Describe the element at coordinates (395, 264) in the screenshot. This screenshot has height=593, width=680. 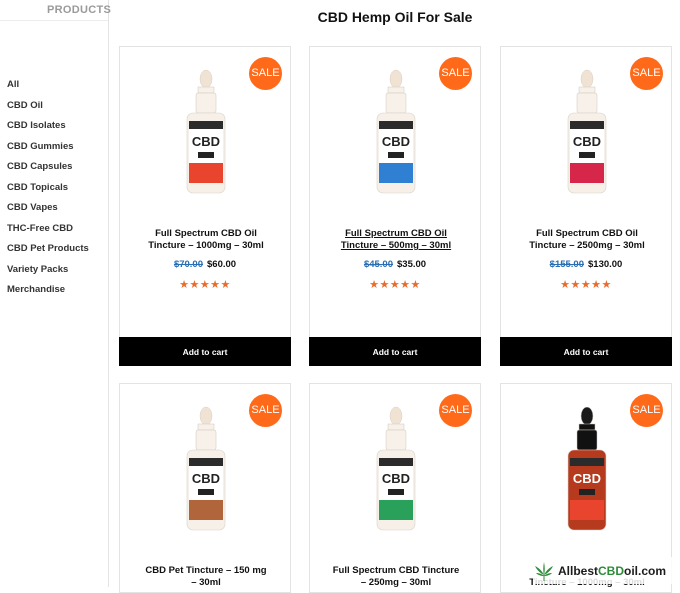
I see `price: $45.00 $35.00` at that location.